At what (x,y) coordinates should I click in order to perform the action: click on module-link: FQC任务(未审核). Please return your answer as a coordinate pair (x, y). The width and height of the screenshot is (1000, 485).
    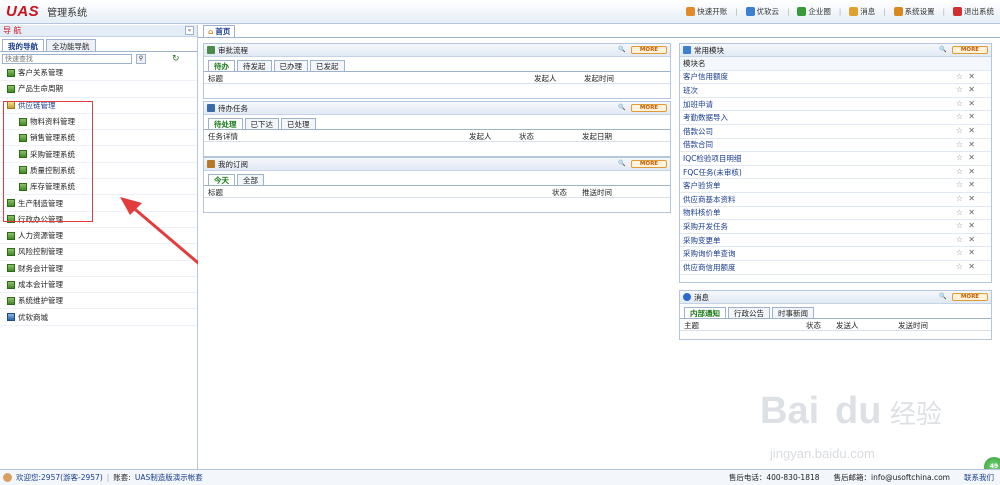
    Looking at the image, I should click on (712, 172).